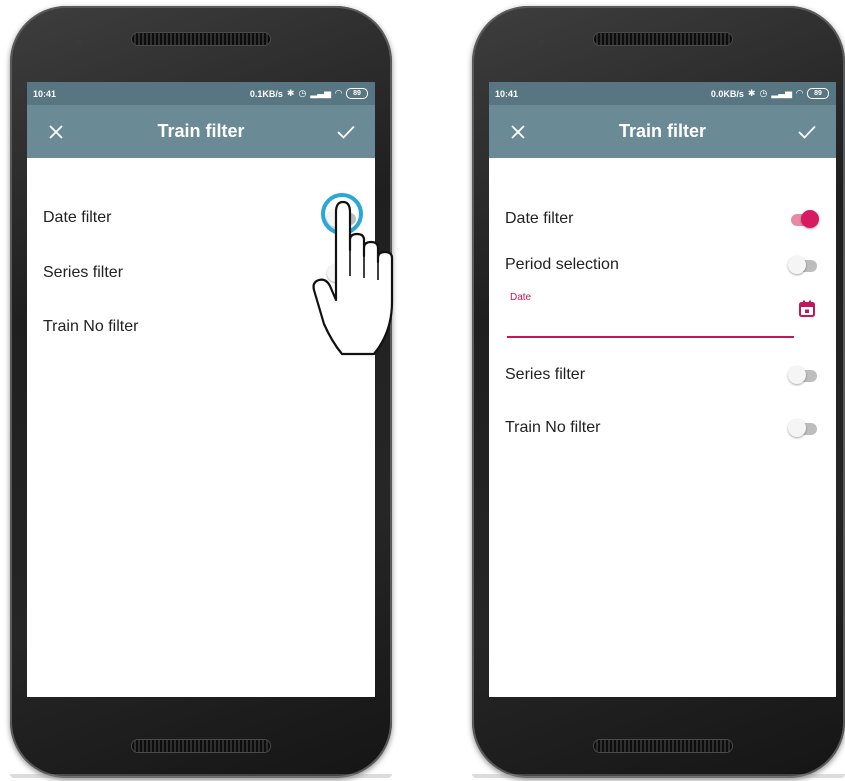 The width and height of the screenshot is (845, 781). I want to click on pointing-hand-icon, so click(353, 274).